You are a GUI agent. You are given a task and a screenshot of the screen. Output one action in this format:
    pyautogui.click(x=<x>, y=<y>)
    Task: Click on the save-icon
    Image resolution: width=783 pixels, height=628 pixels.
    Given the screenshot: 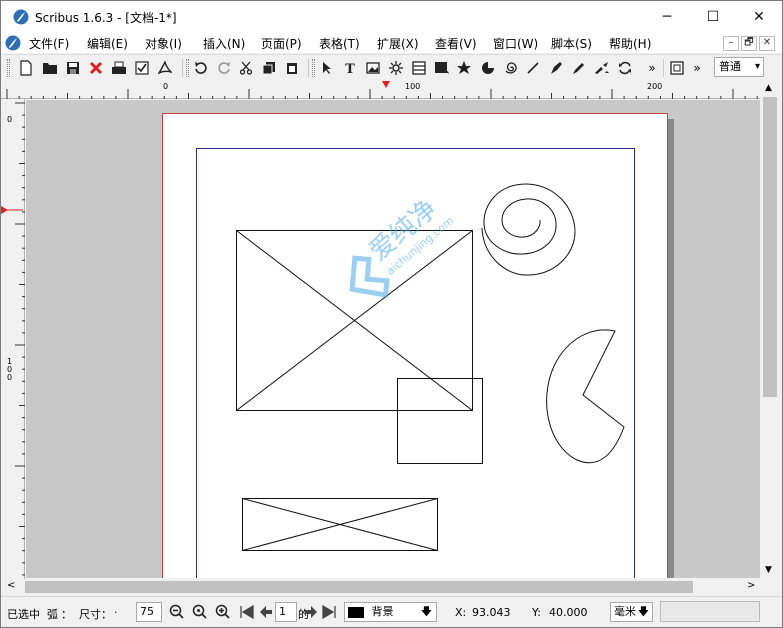 What is the action you would take?
    pyautogui.click(x=73, y=68)
    